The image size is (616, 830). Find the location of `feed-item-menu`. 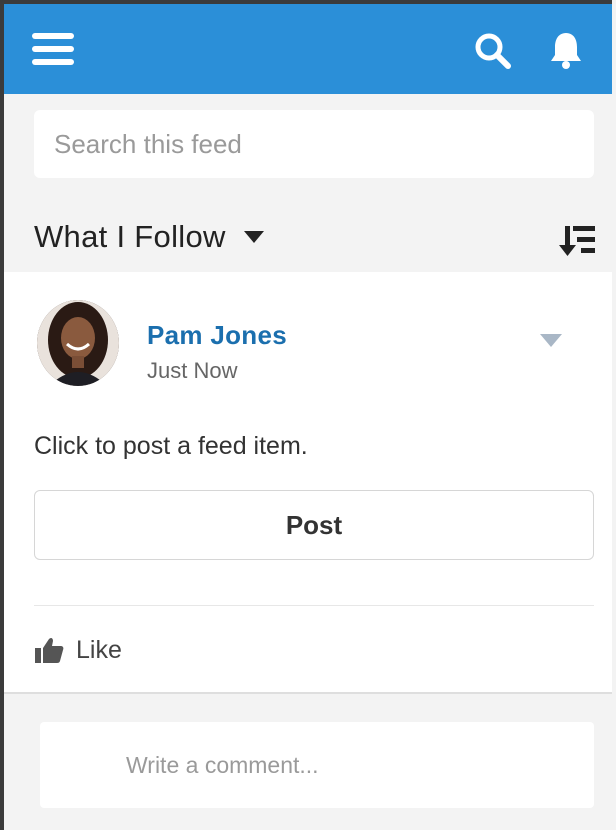

feed-item-menu is located at coordinates (551, 341).